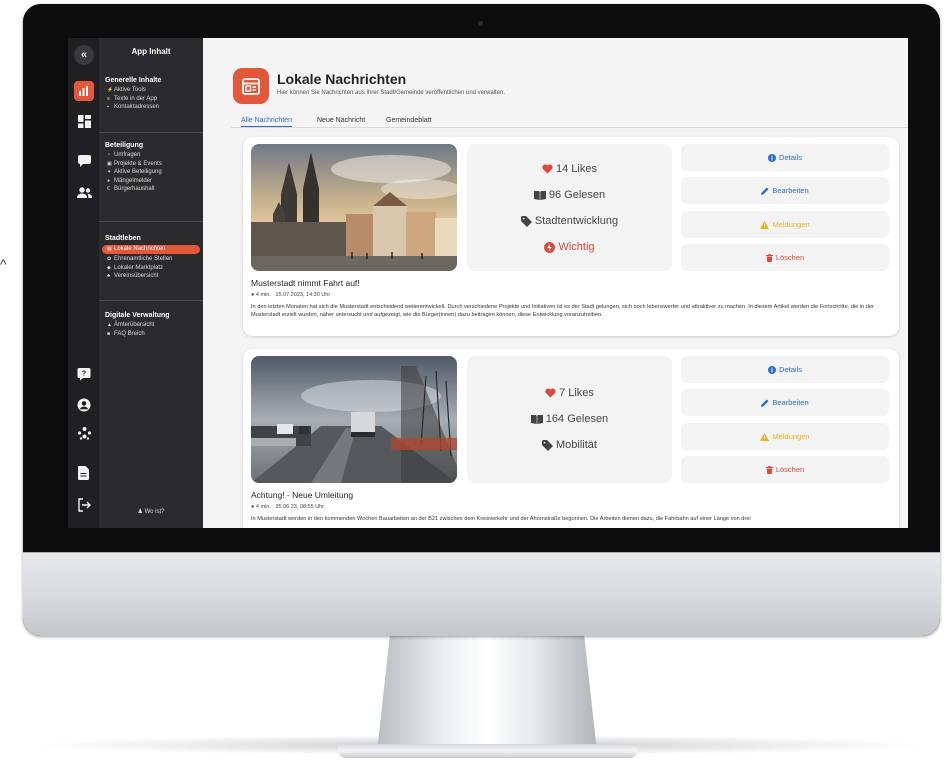  What do you see at coordinates (790, 190) in the screenshot?
I see `edit-label: Bearbeiten` at bounding box center [790, 190].